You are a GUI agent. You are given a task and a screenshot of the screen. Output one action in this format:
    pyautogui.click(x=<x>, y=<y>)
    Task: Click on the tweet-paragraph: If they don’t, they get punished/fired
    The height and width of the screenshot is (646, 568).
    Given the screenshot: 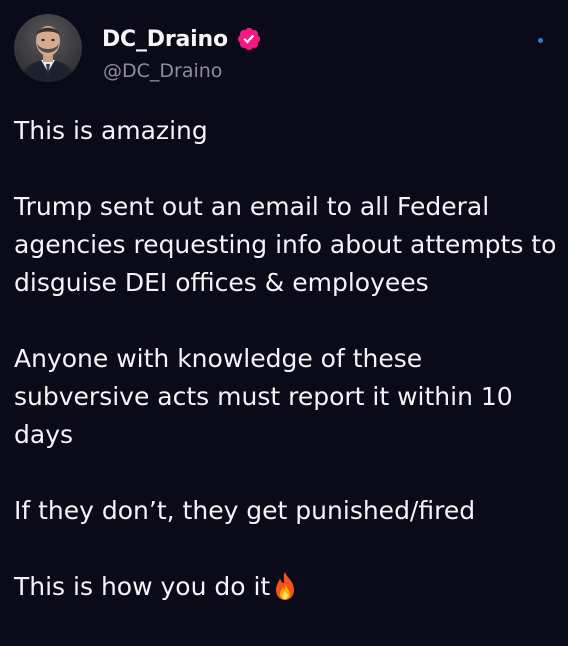 What is the action you would take?
    pyautogui.click(x=245, y=510)
    